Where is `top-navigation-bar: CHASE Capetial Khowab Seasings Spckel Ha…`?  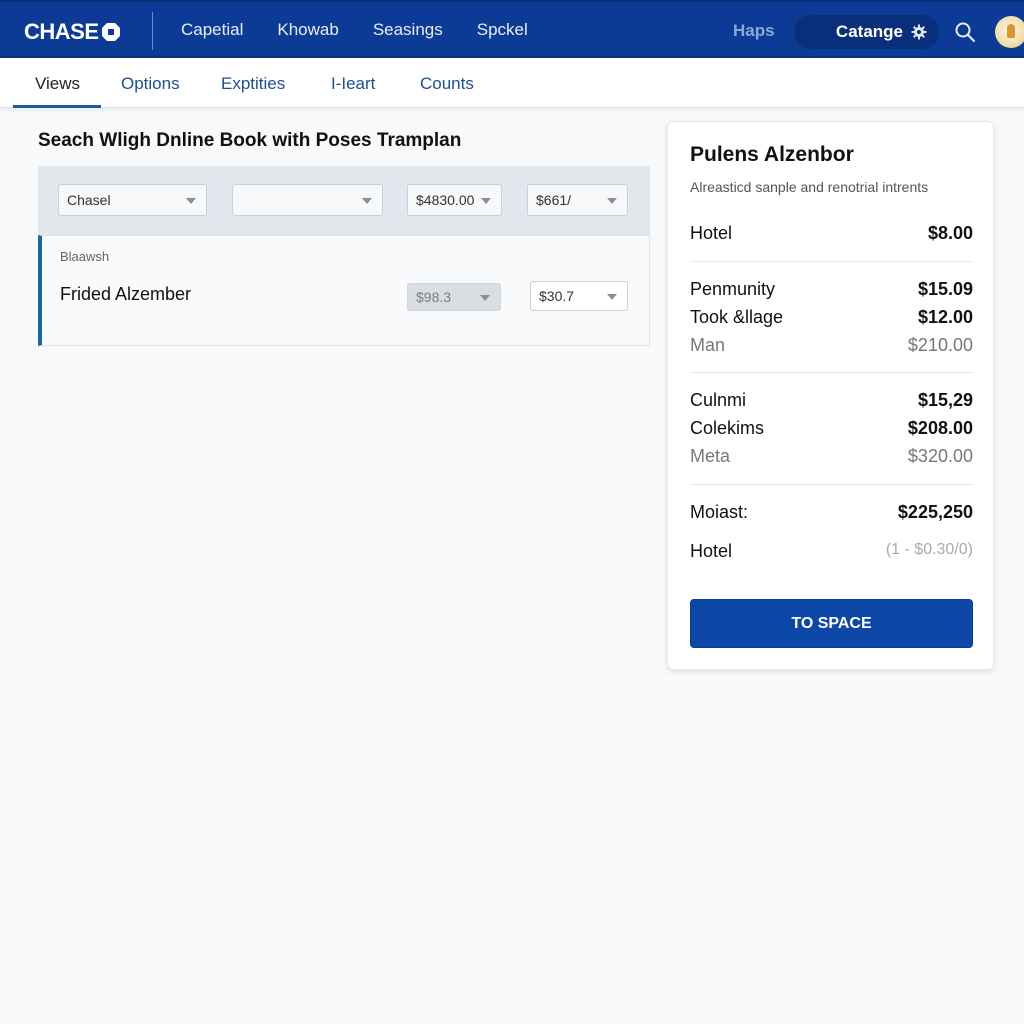 top-navigation-bar: CHASE Capetial Khowab Seasings Spckel Ha… is located at coordinates (512, 29).